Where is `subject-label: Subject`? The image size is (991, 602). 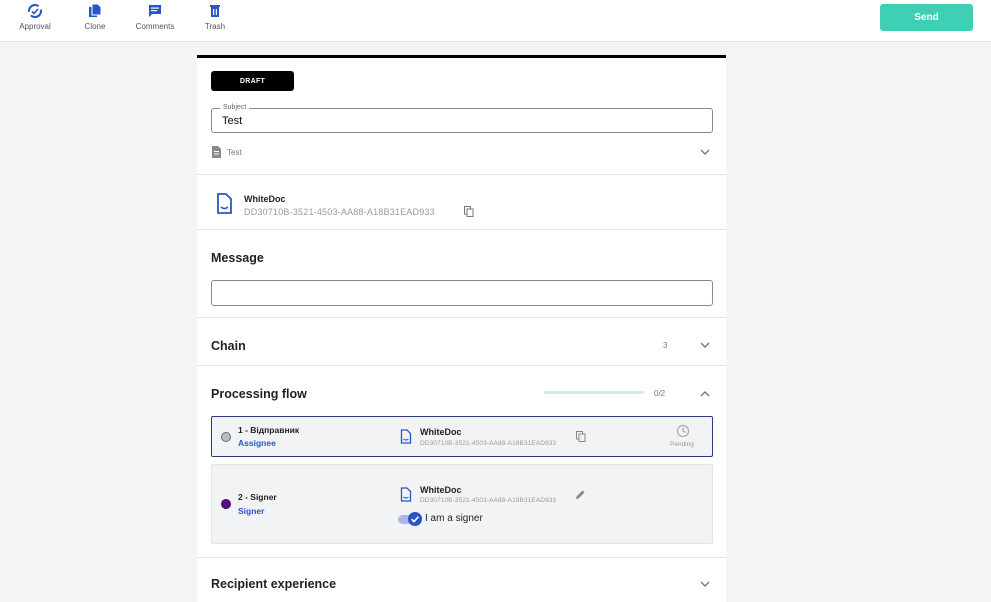 subject-label: Subject is located at coordinates (235, 108).